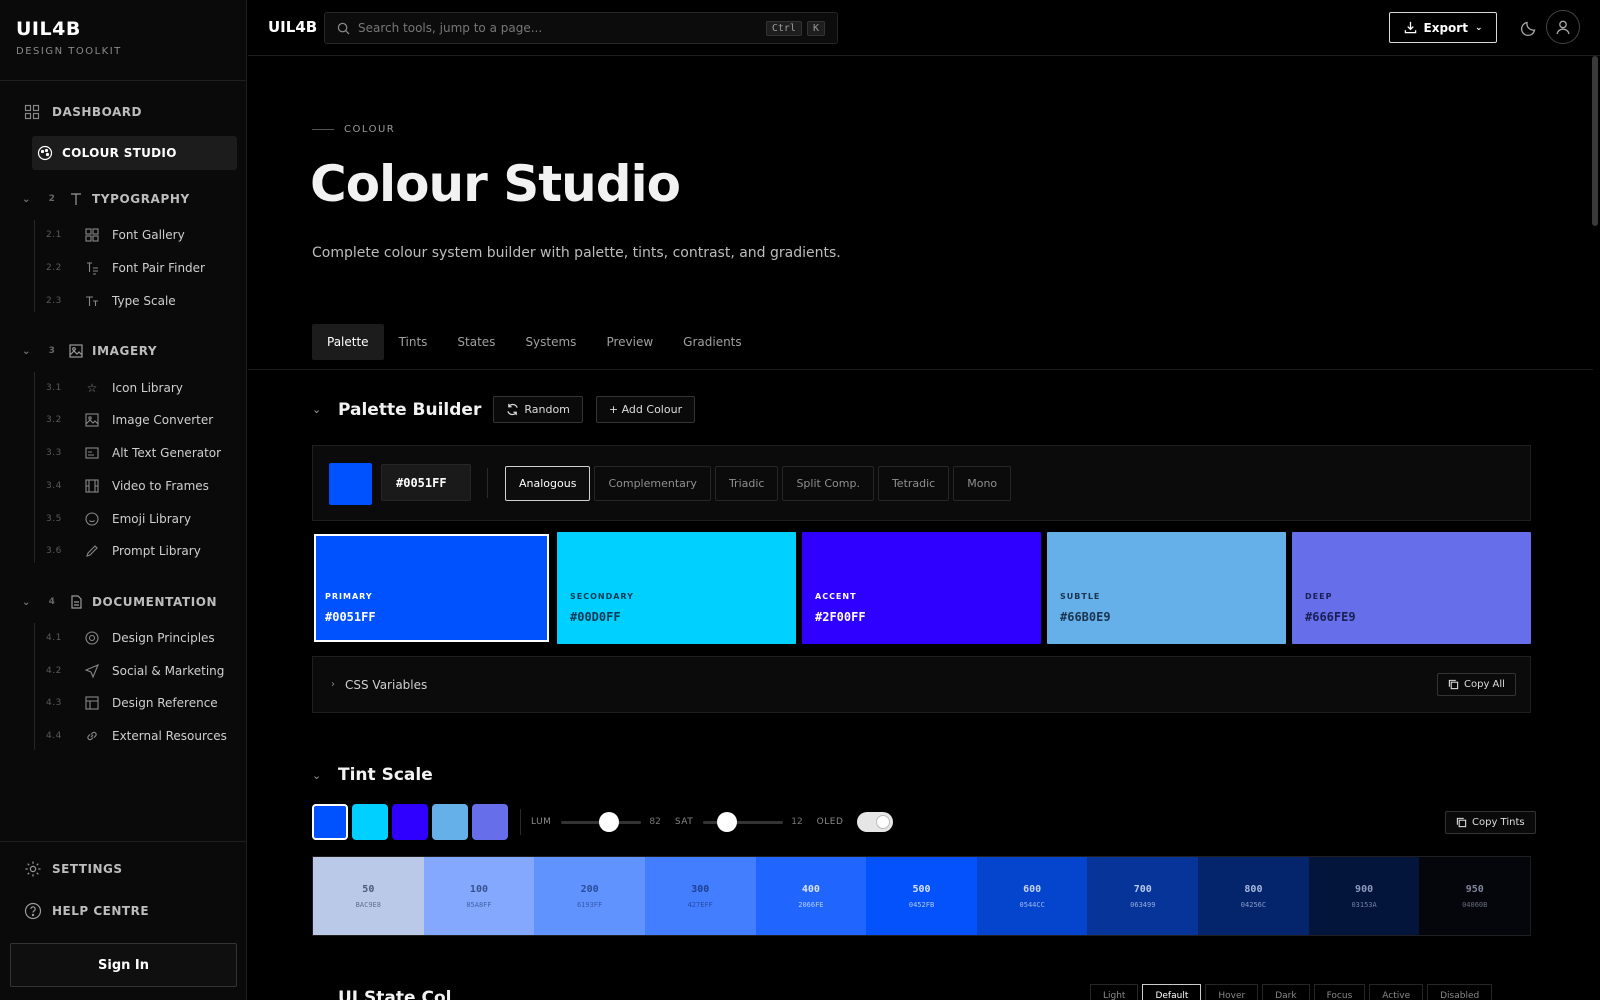  What do you see at coordinates (712, 342) in the screenshot?
I see `tab-gradients: Gradients` at bounding box center [712, 342].